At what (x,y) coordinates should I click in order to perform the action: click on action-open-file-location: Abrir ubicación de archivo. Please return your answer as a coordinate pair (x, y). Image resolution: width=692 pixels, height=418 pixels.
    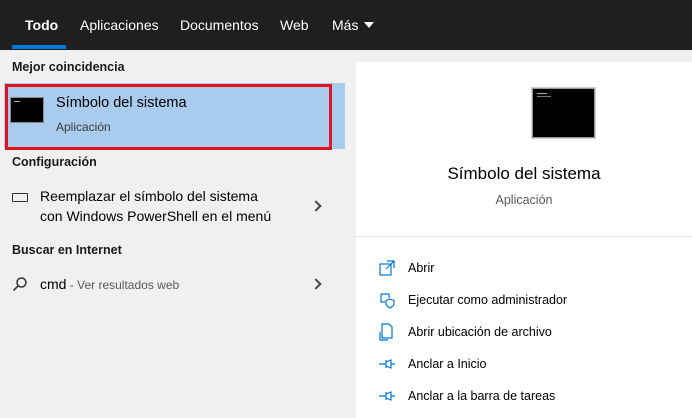
    Looking at the image, I should click on (528, 332).